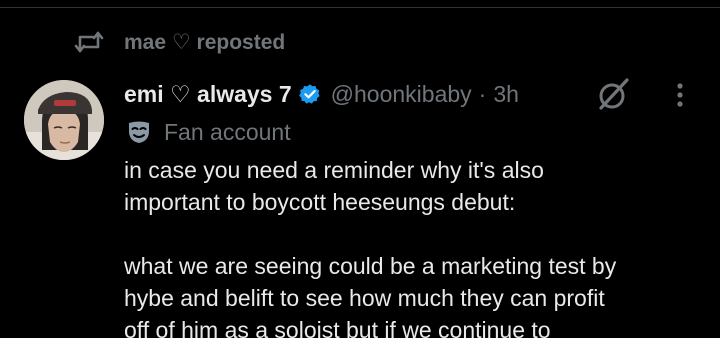 The image size is (720, 338). Describe the element at coordinates (614, 94) in the screenshot. I see `grok-icon` at that location.